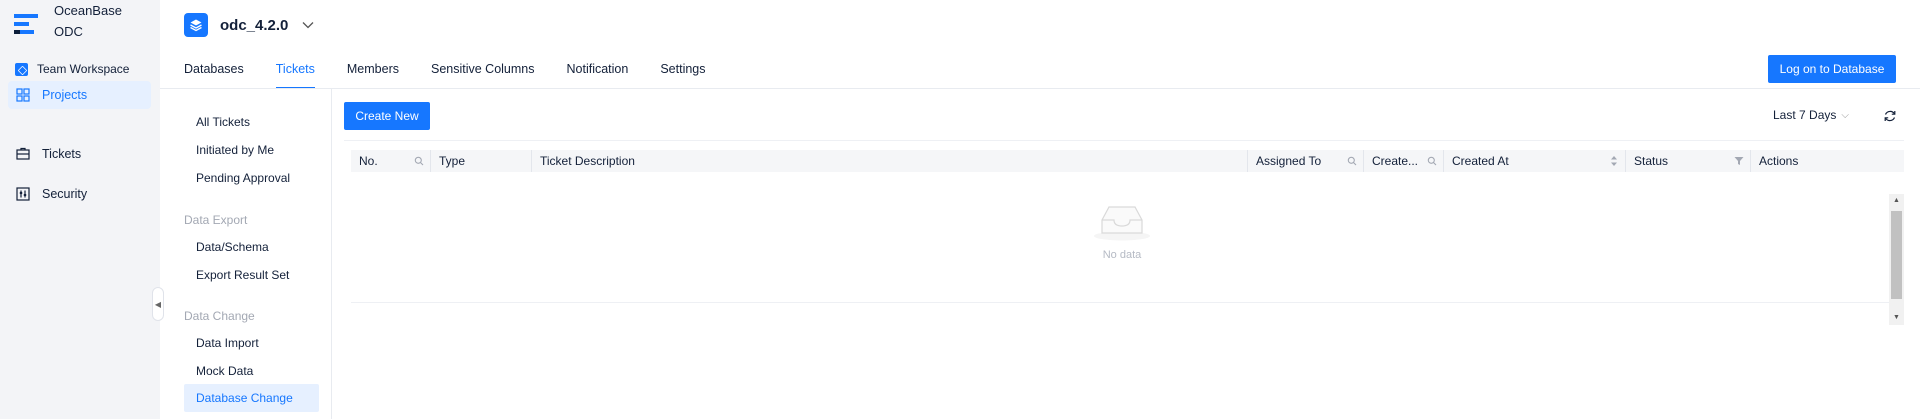 This screenshot has height=419, width=1920. I want to click on column-label: Assigned To, so click(1289, 161).